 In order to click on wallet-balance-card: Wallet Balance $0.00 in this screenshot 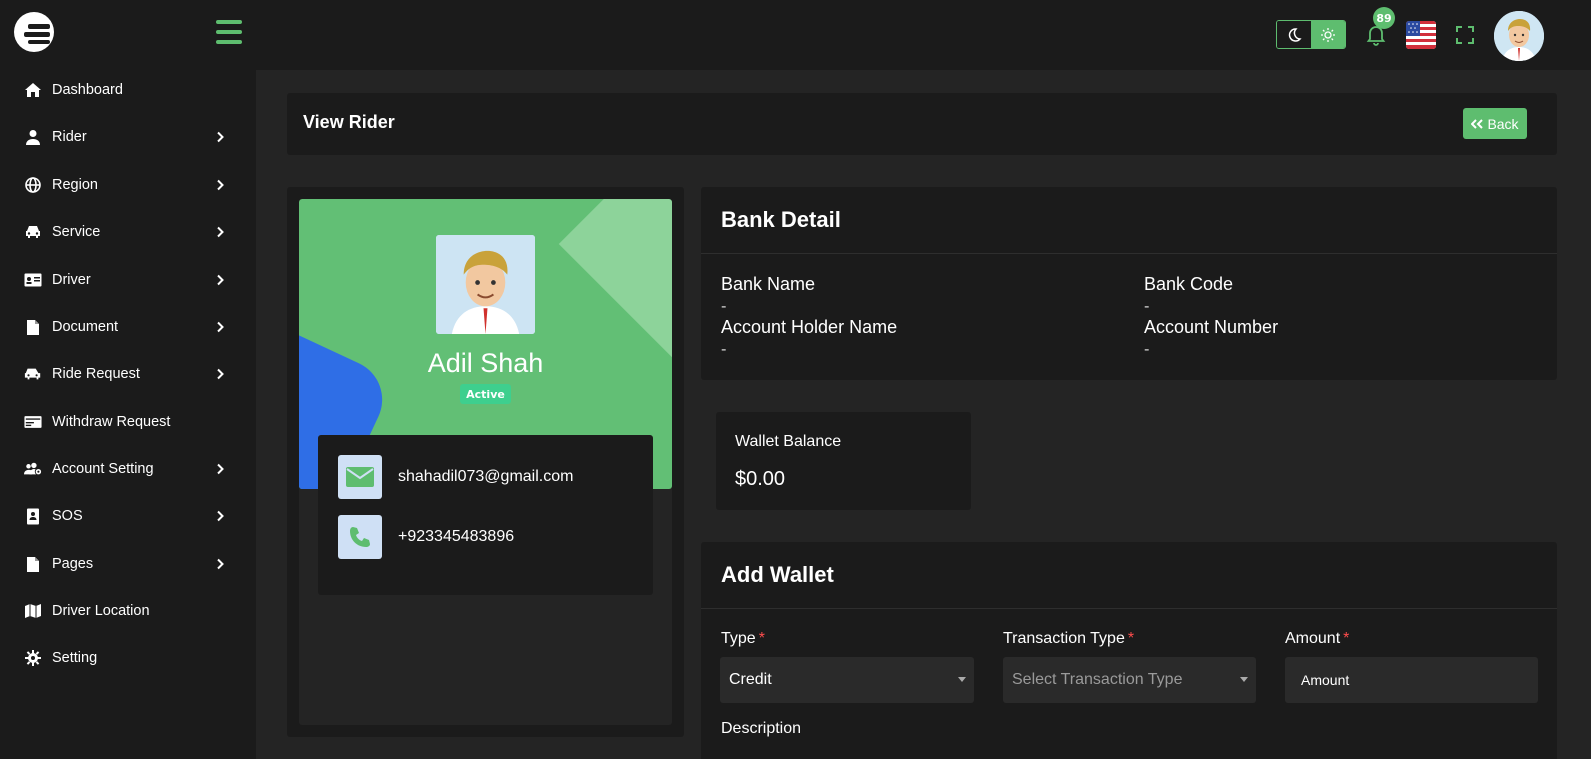, I will do `click(843, 461)`.